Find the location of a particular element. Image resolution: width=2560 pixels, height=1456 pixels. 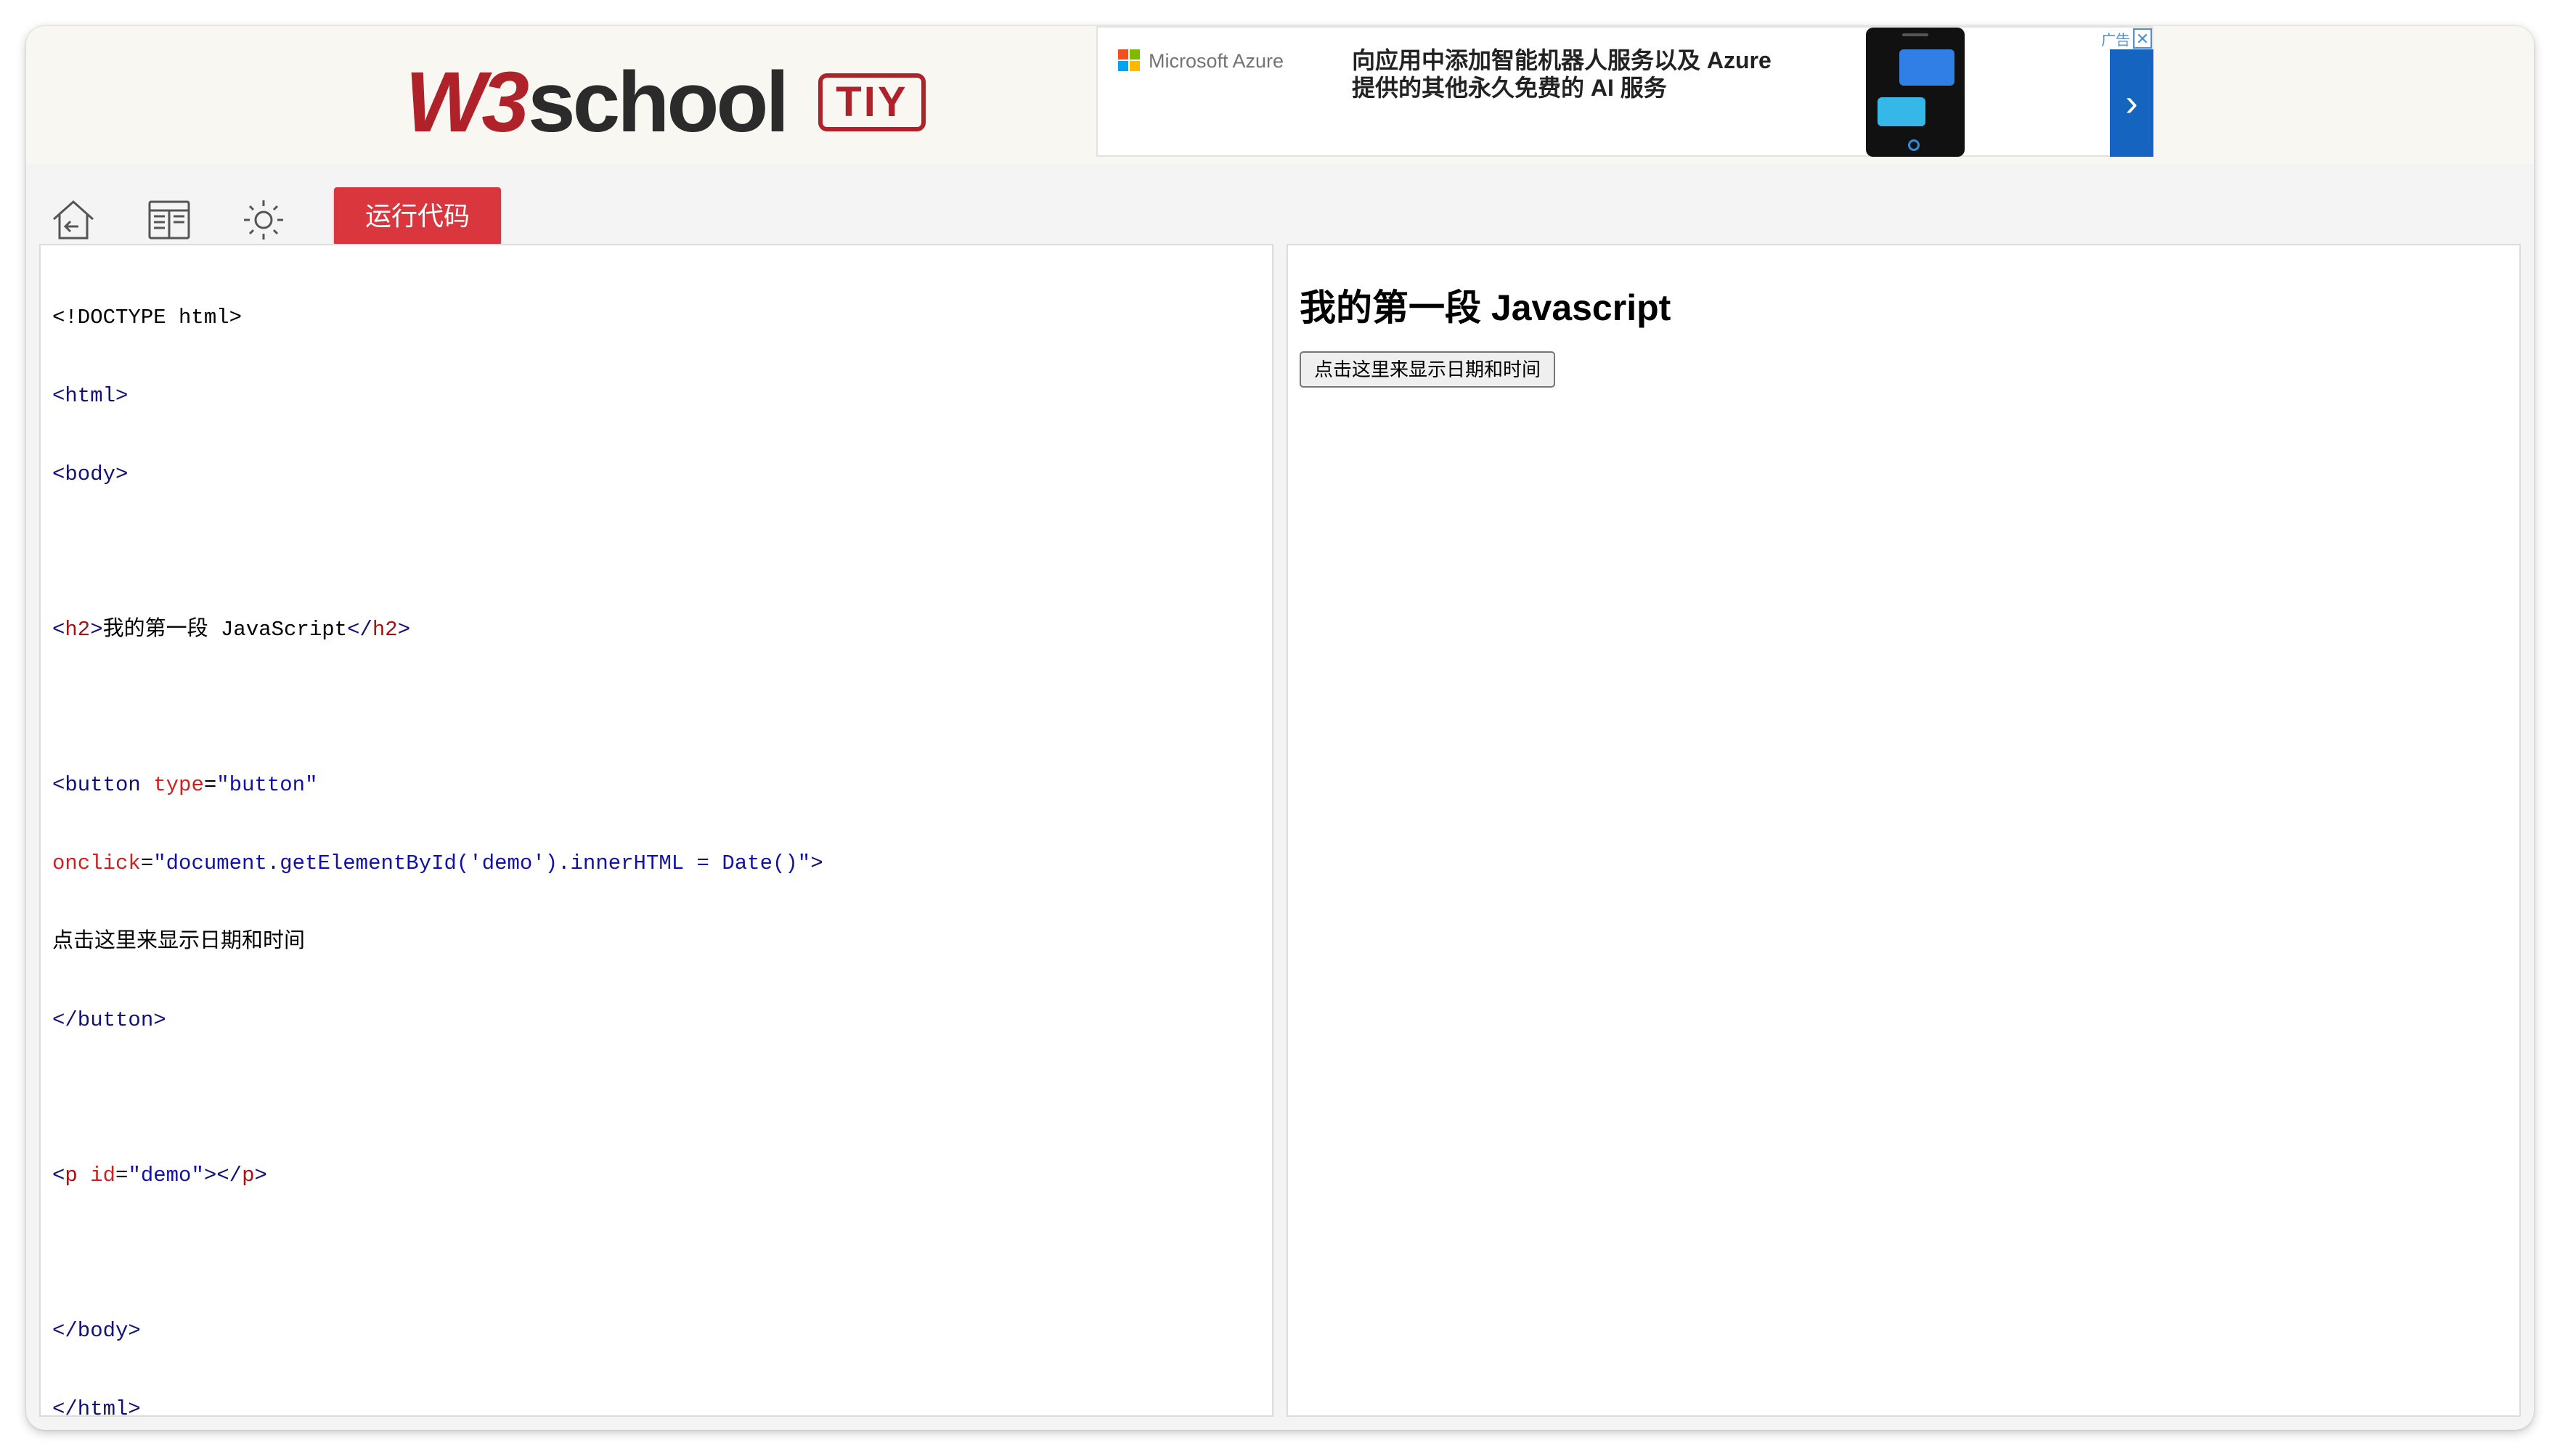

run-code-button: 运行代码 is located at coordinates (417, 216).